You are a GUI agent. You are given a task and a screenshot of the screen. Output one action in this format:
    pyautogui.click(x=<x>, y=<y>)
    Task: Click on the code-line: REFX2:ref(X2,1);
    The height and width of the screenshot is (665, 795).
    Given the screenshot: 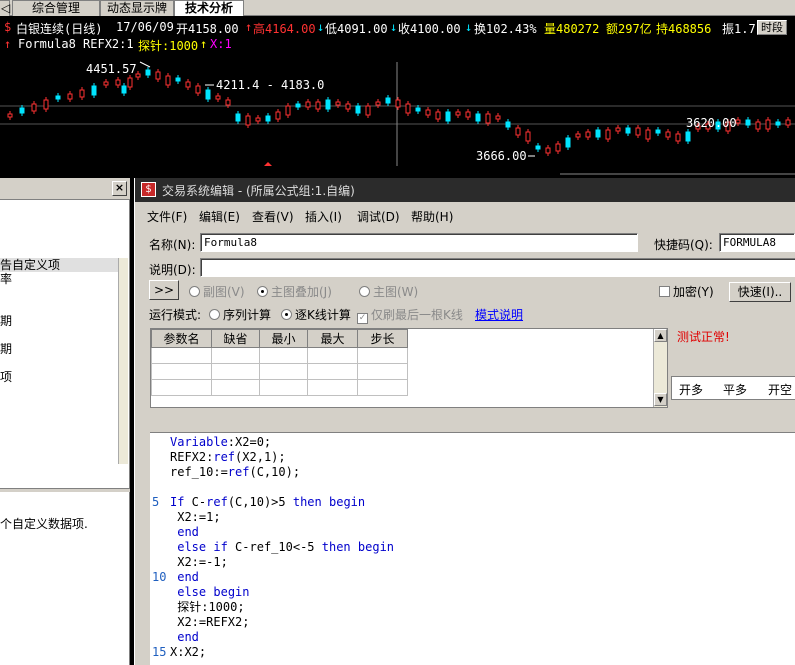 What is the action you would take?
    pyautogui.click(x=472, y=457)
    